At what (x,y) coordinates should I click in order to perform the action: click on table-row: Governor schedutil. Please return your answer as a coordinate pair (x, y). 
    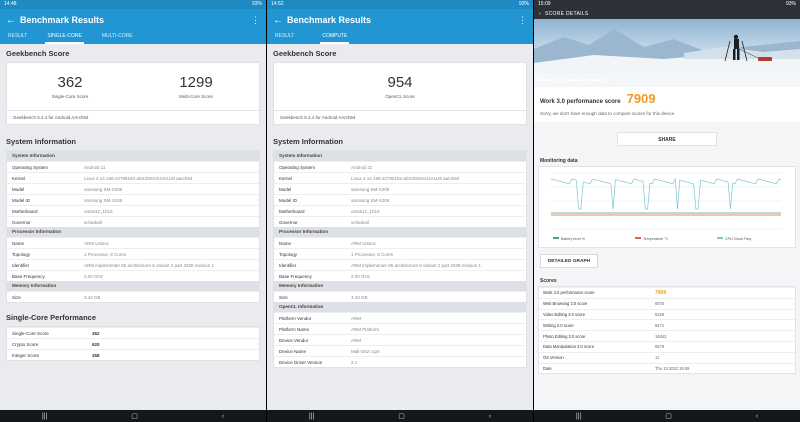
    Looking at the image, I should click on (400, 221).